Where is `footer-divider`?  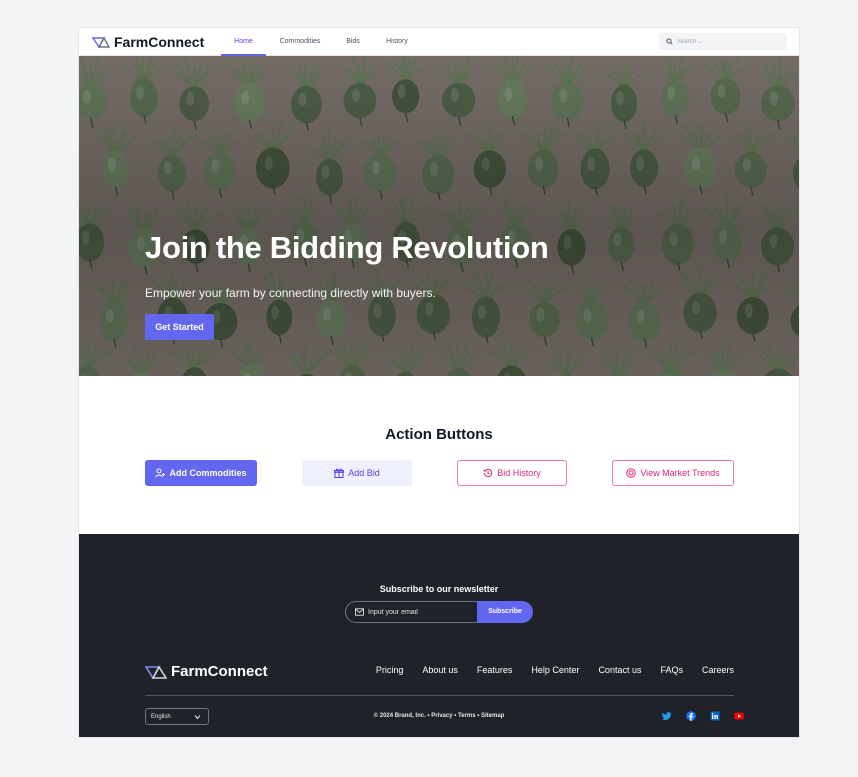
footer-divider is located at coordinates (439, 695).